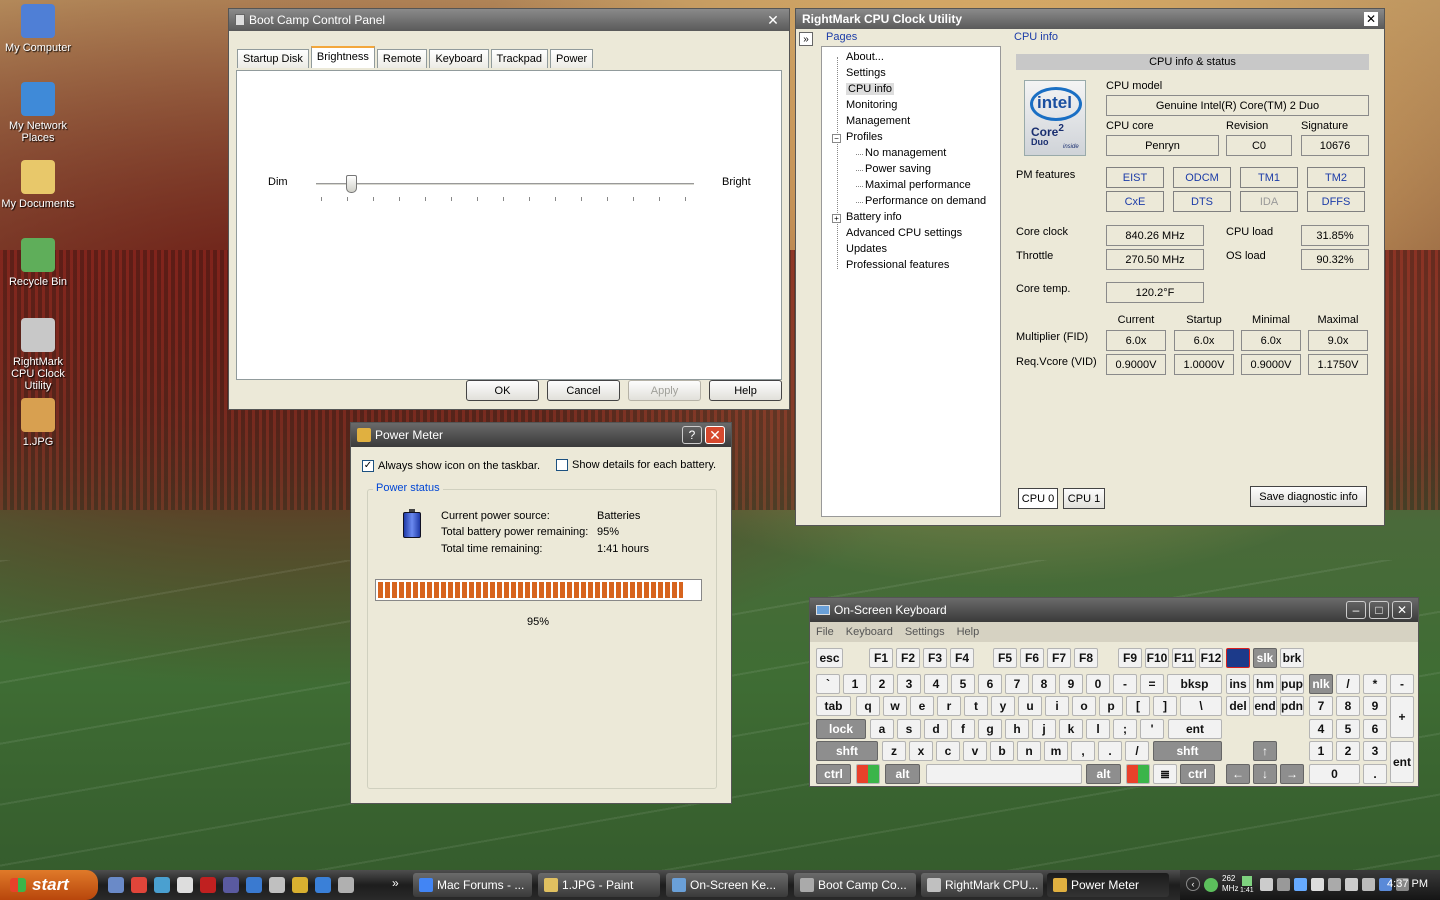 This screenshot has height=900, width=1440. Describe the element at coordinates (300, 885) in the screenshot. I see `paint-icon` at that location.